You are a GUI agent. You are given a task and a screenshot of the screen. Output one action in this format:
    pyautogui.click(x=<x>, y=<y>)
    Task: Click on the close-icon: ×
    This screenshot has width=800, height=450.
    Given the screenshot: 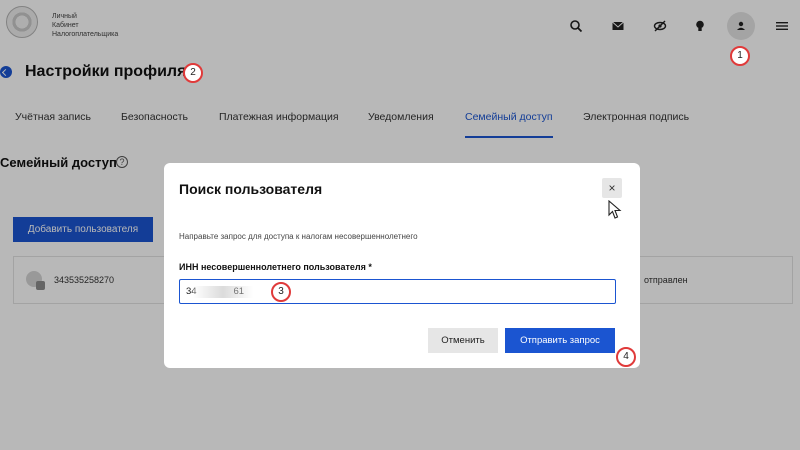 What is the action you would take?
    pyautogui.click(x=612, y=188)
    